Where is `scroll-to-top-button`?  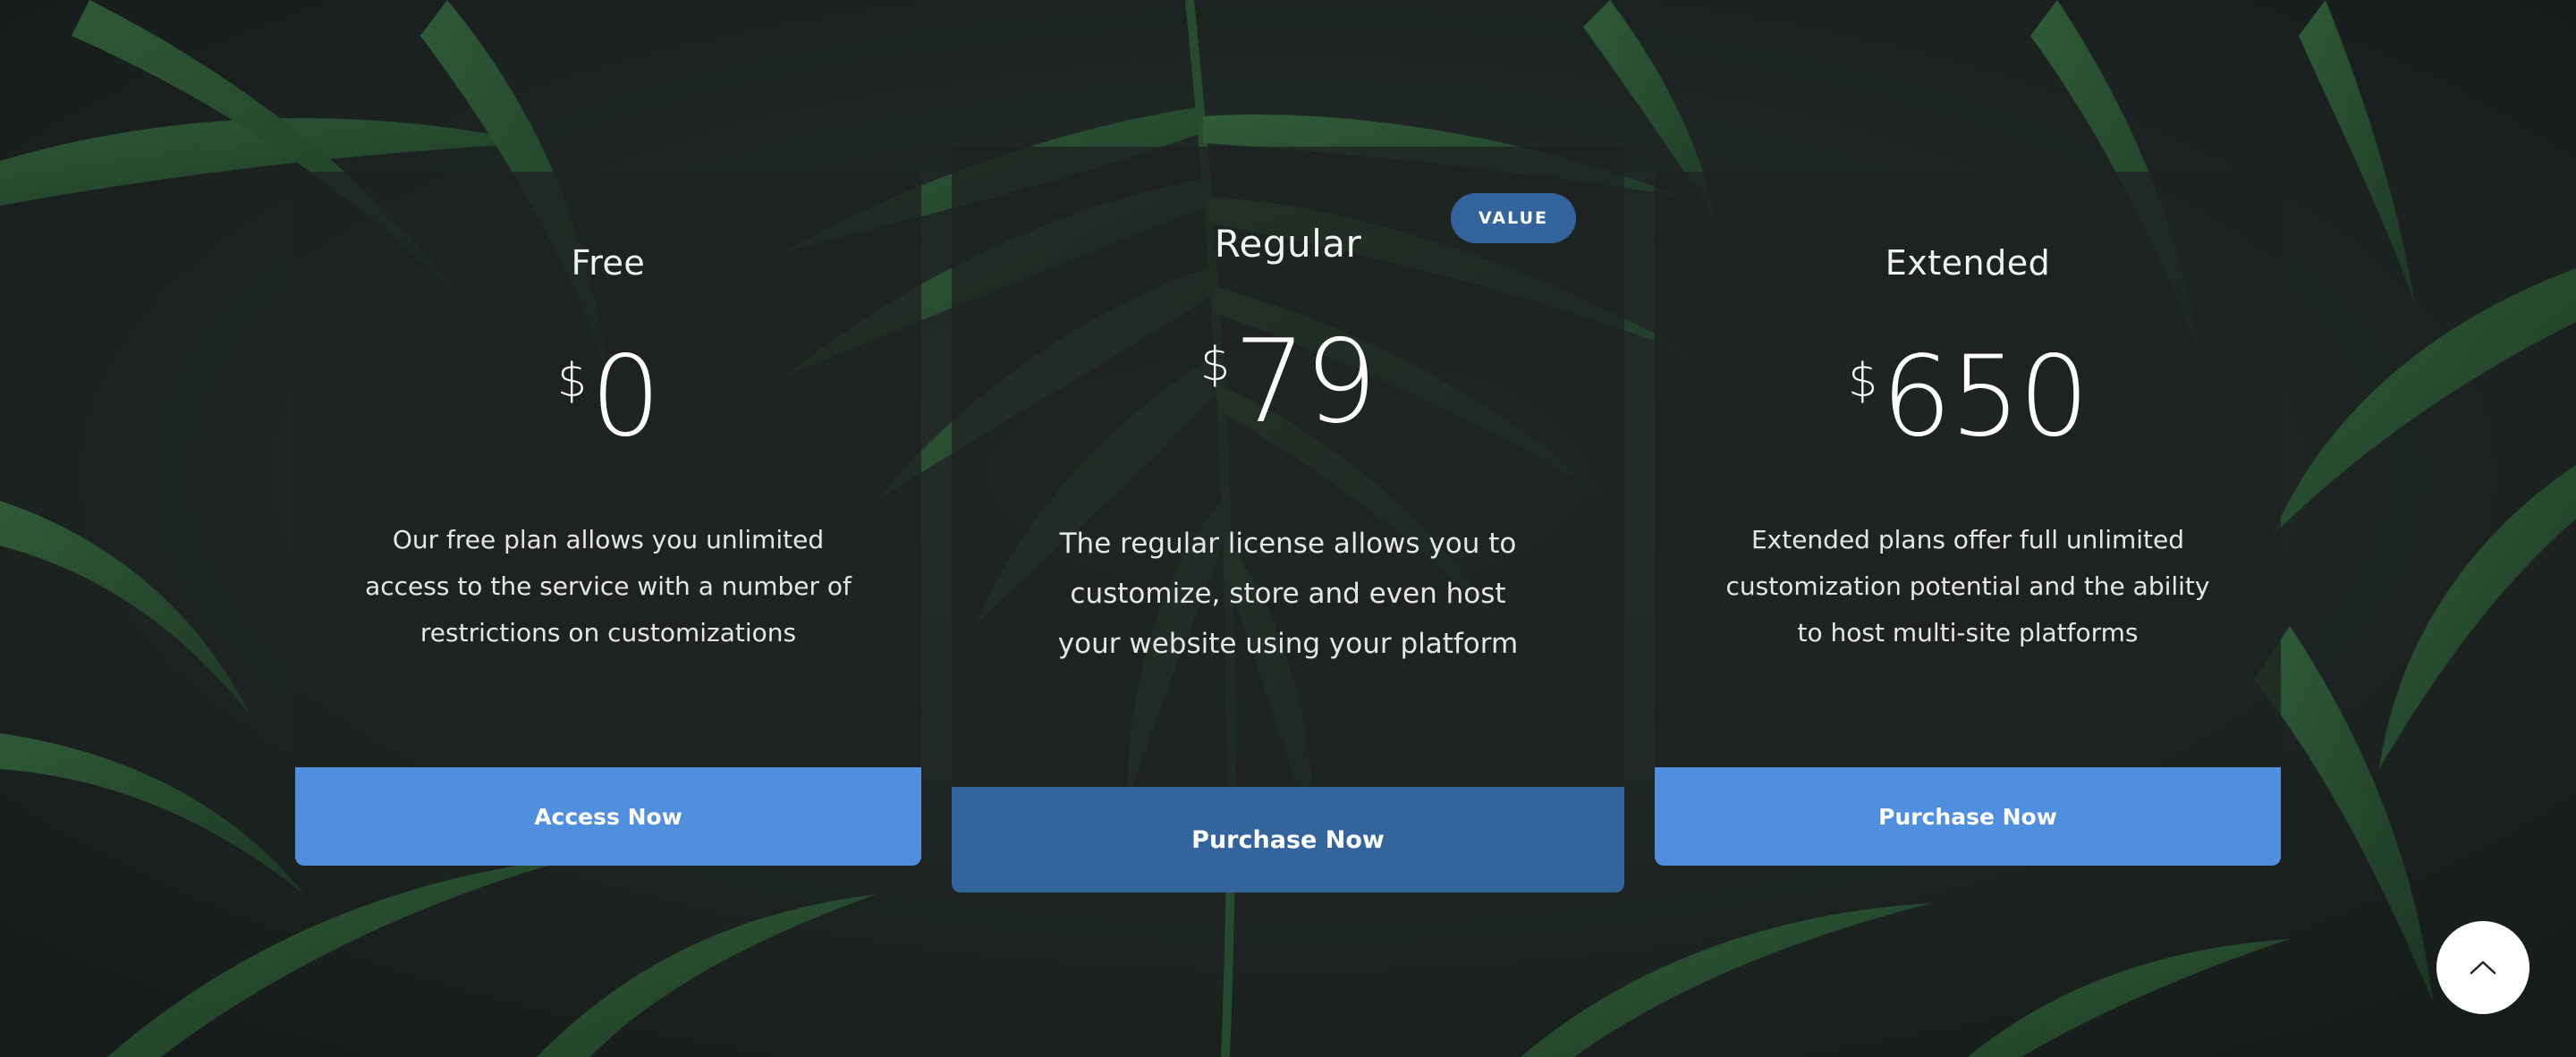
scroll-to-top-button is located at coordinates (2482, 967).